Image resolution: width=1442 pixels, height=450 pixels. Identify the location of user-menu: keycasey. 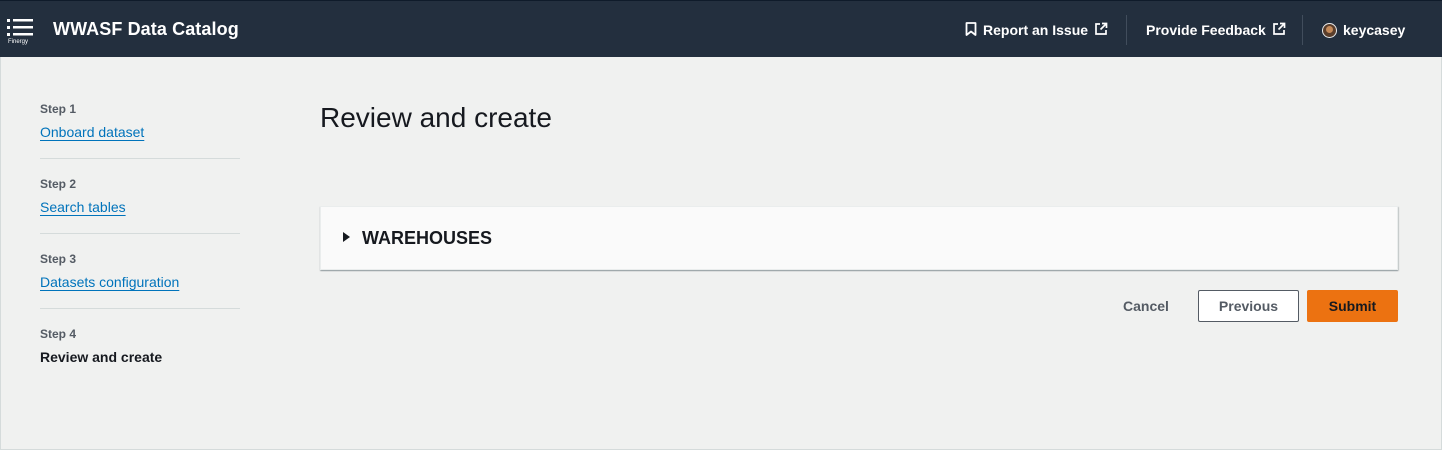
(1363, 30).